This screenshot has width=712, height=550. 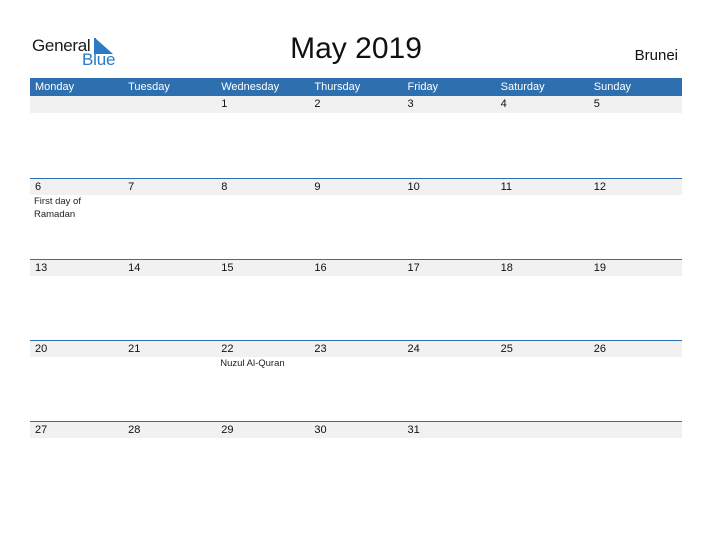 What do you see at coordinates (224, 104) in the screenshot?
I see `day-number: 1` at bounding box center [224, 104].